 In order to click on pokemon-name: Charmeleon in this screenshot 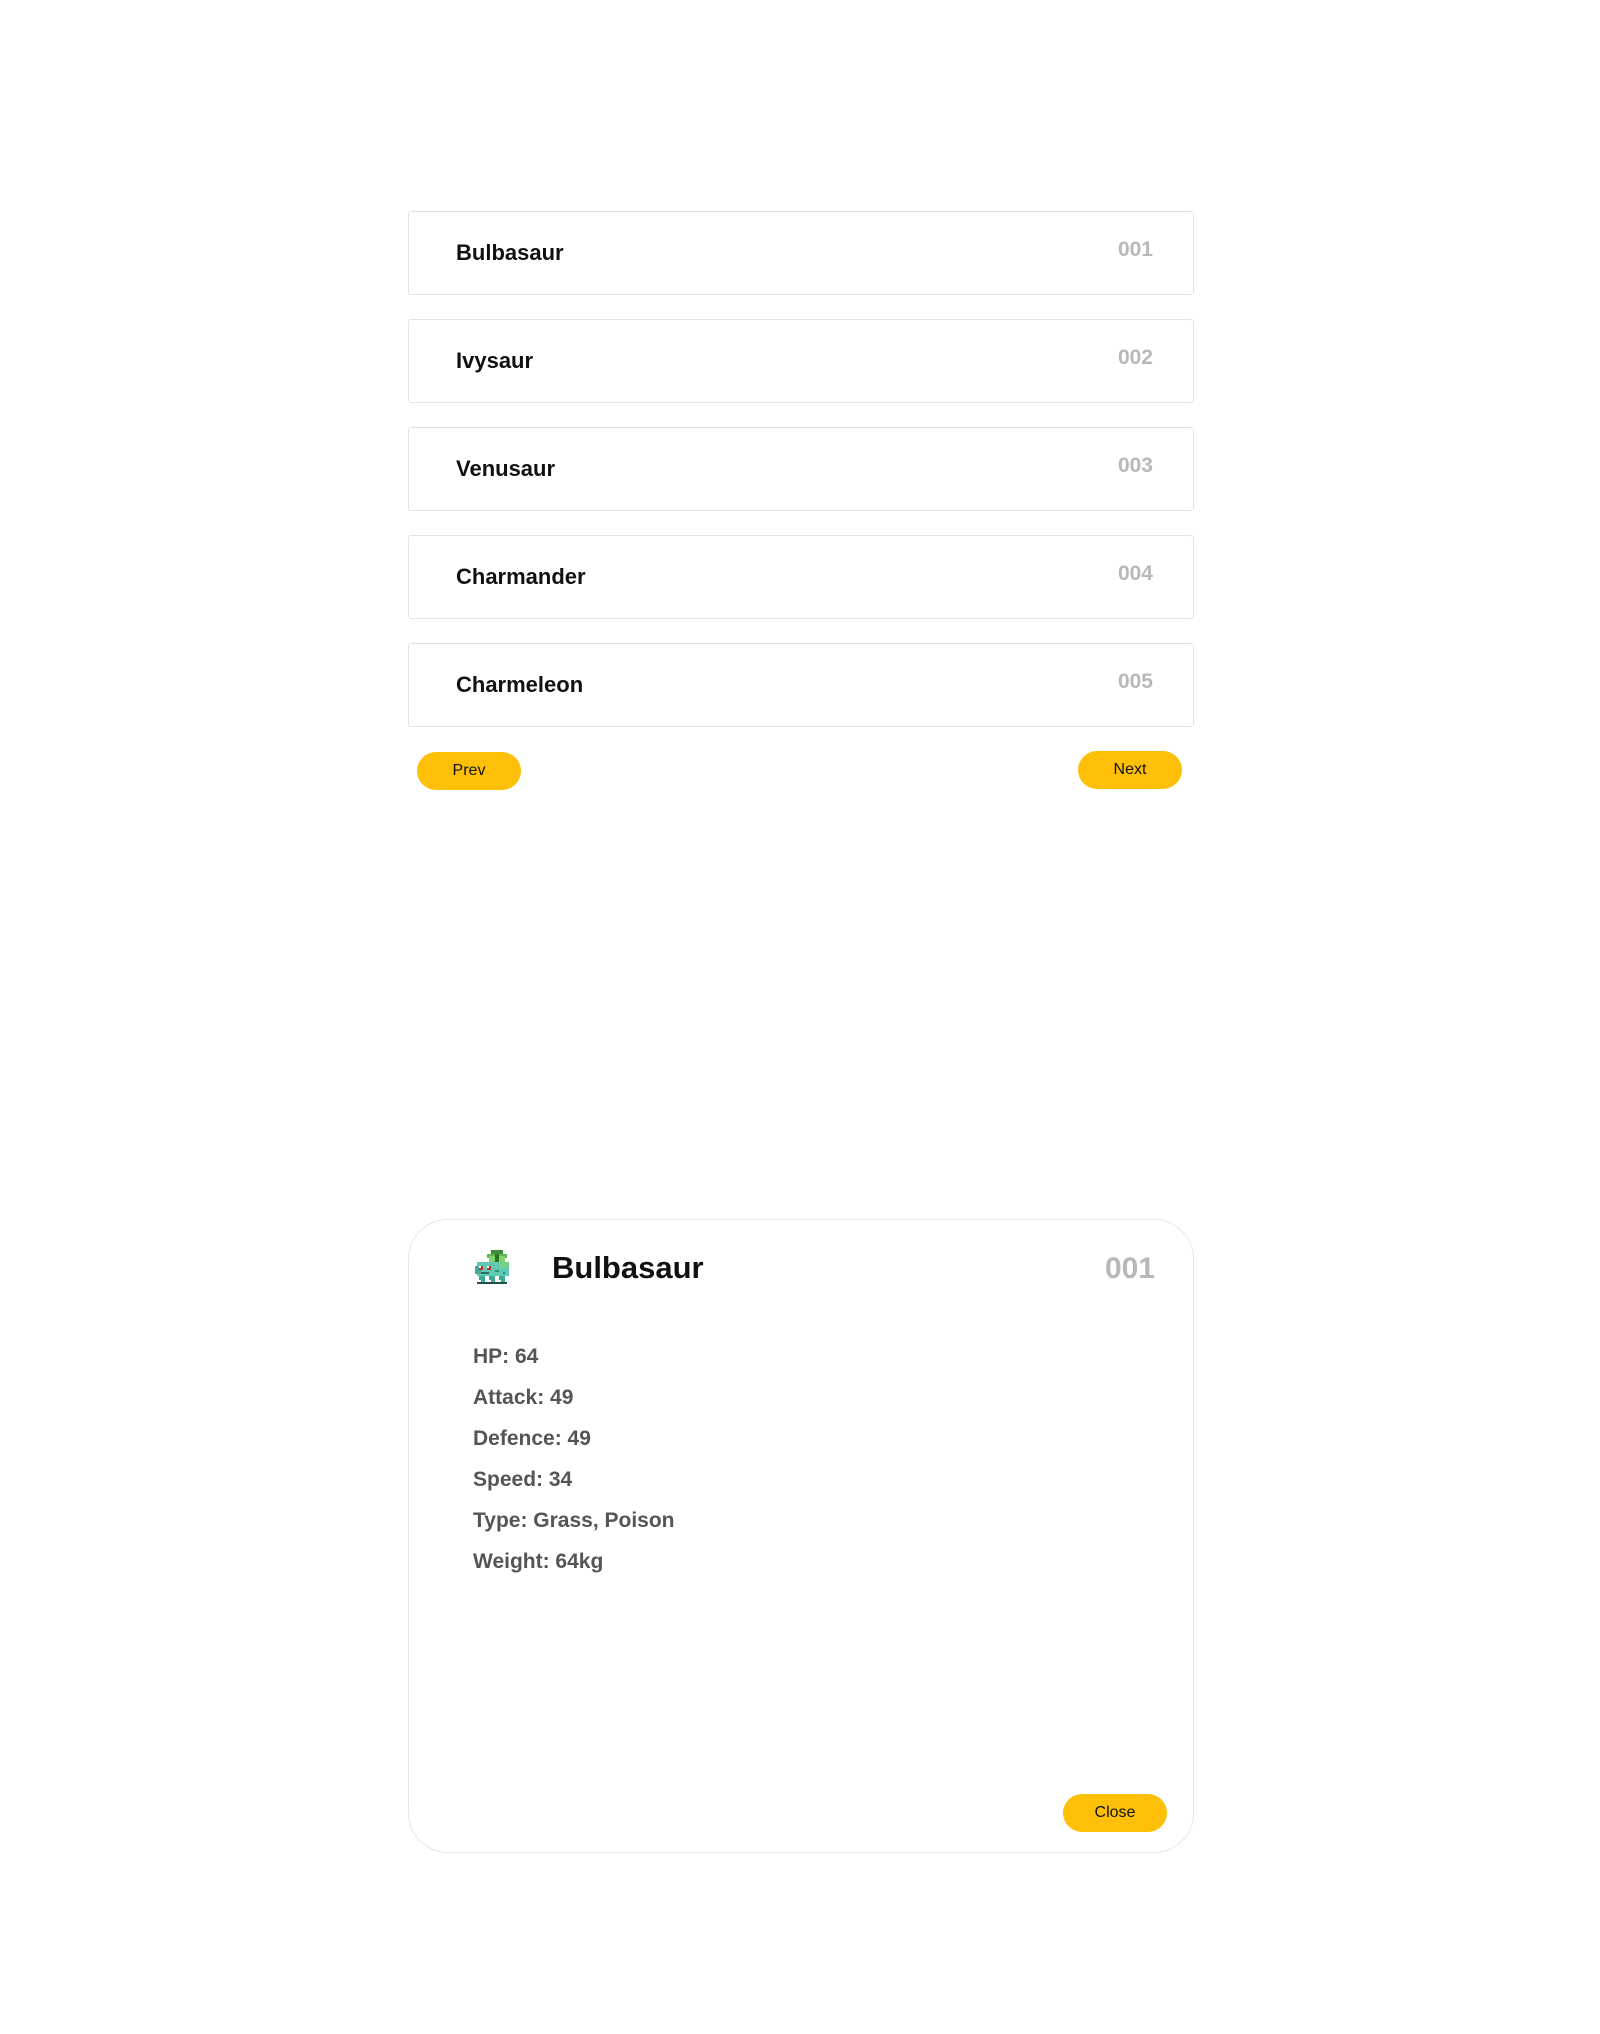, I will do `click(520, 684)`.